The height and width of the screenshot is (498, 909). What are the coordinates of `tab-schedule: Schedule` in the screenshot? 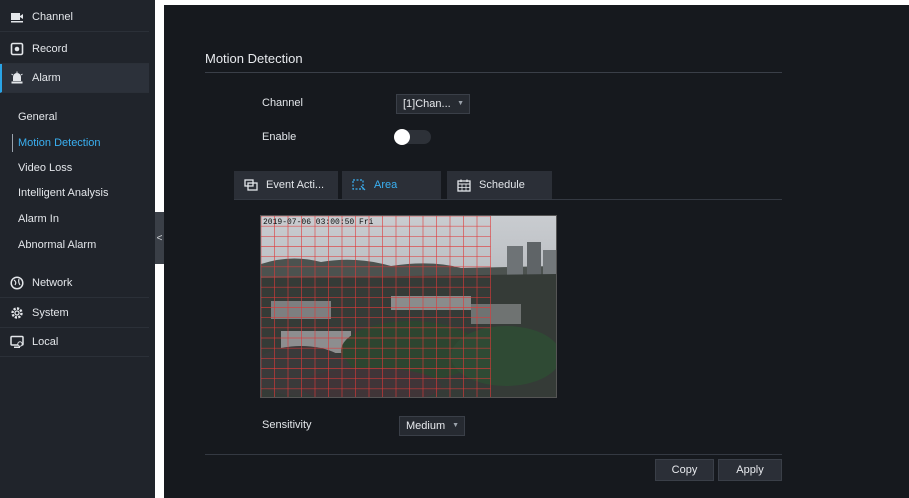 It's located at (499, 185).